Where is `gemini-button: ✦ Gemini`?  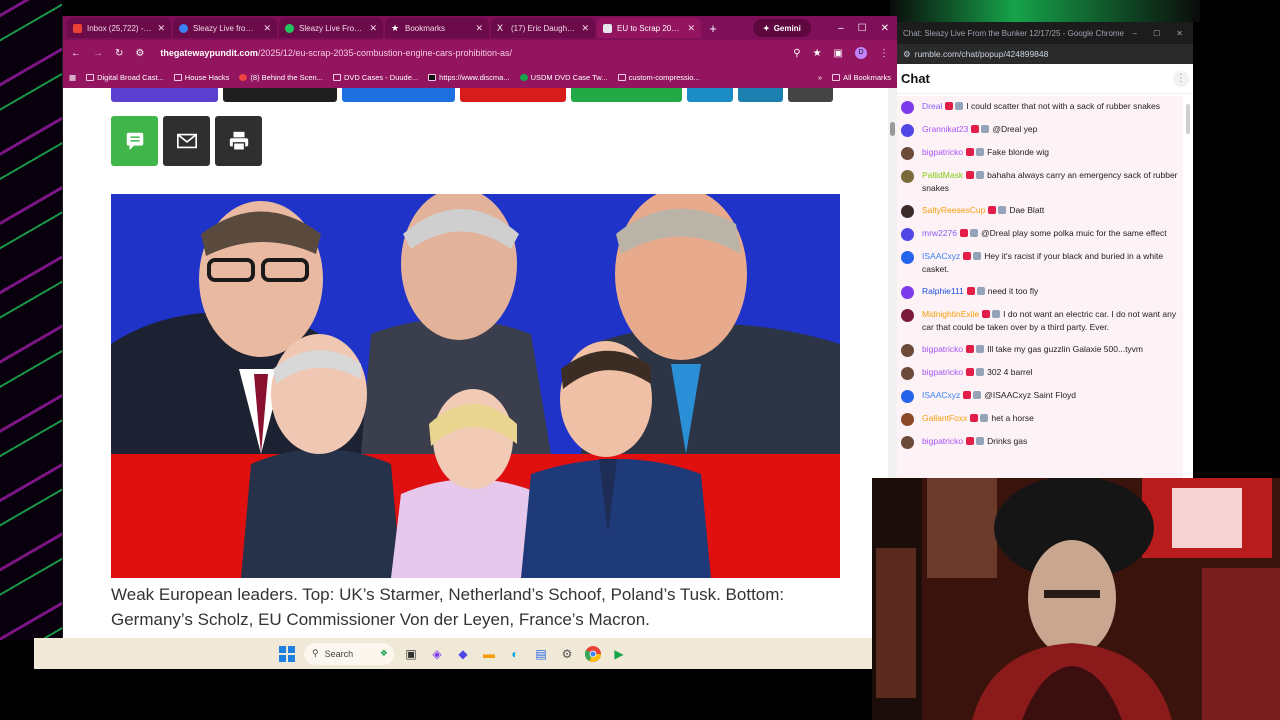
gemini-button: ✦ Gemini is located at coordinates (782, 28).